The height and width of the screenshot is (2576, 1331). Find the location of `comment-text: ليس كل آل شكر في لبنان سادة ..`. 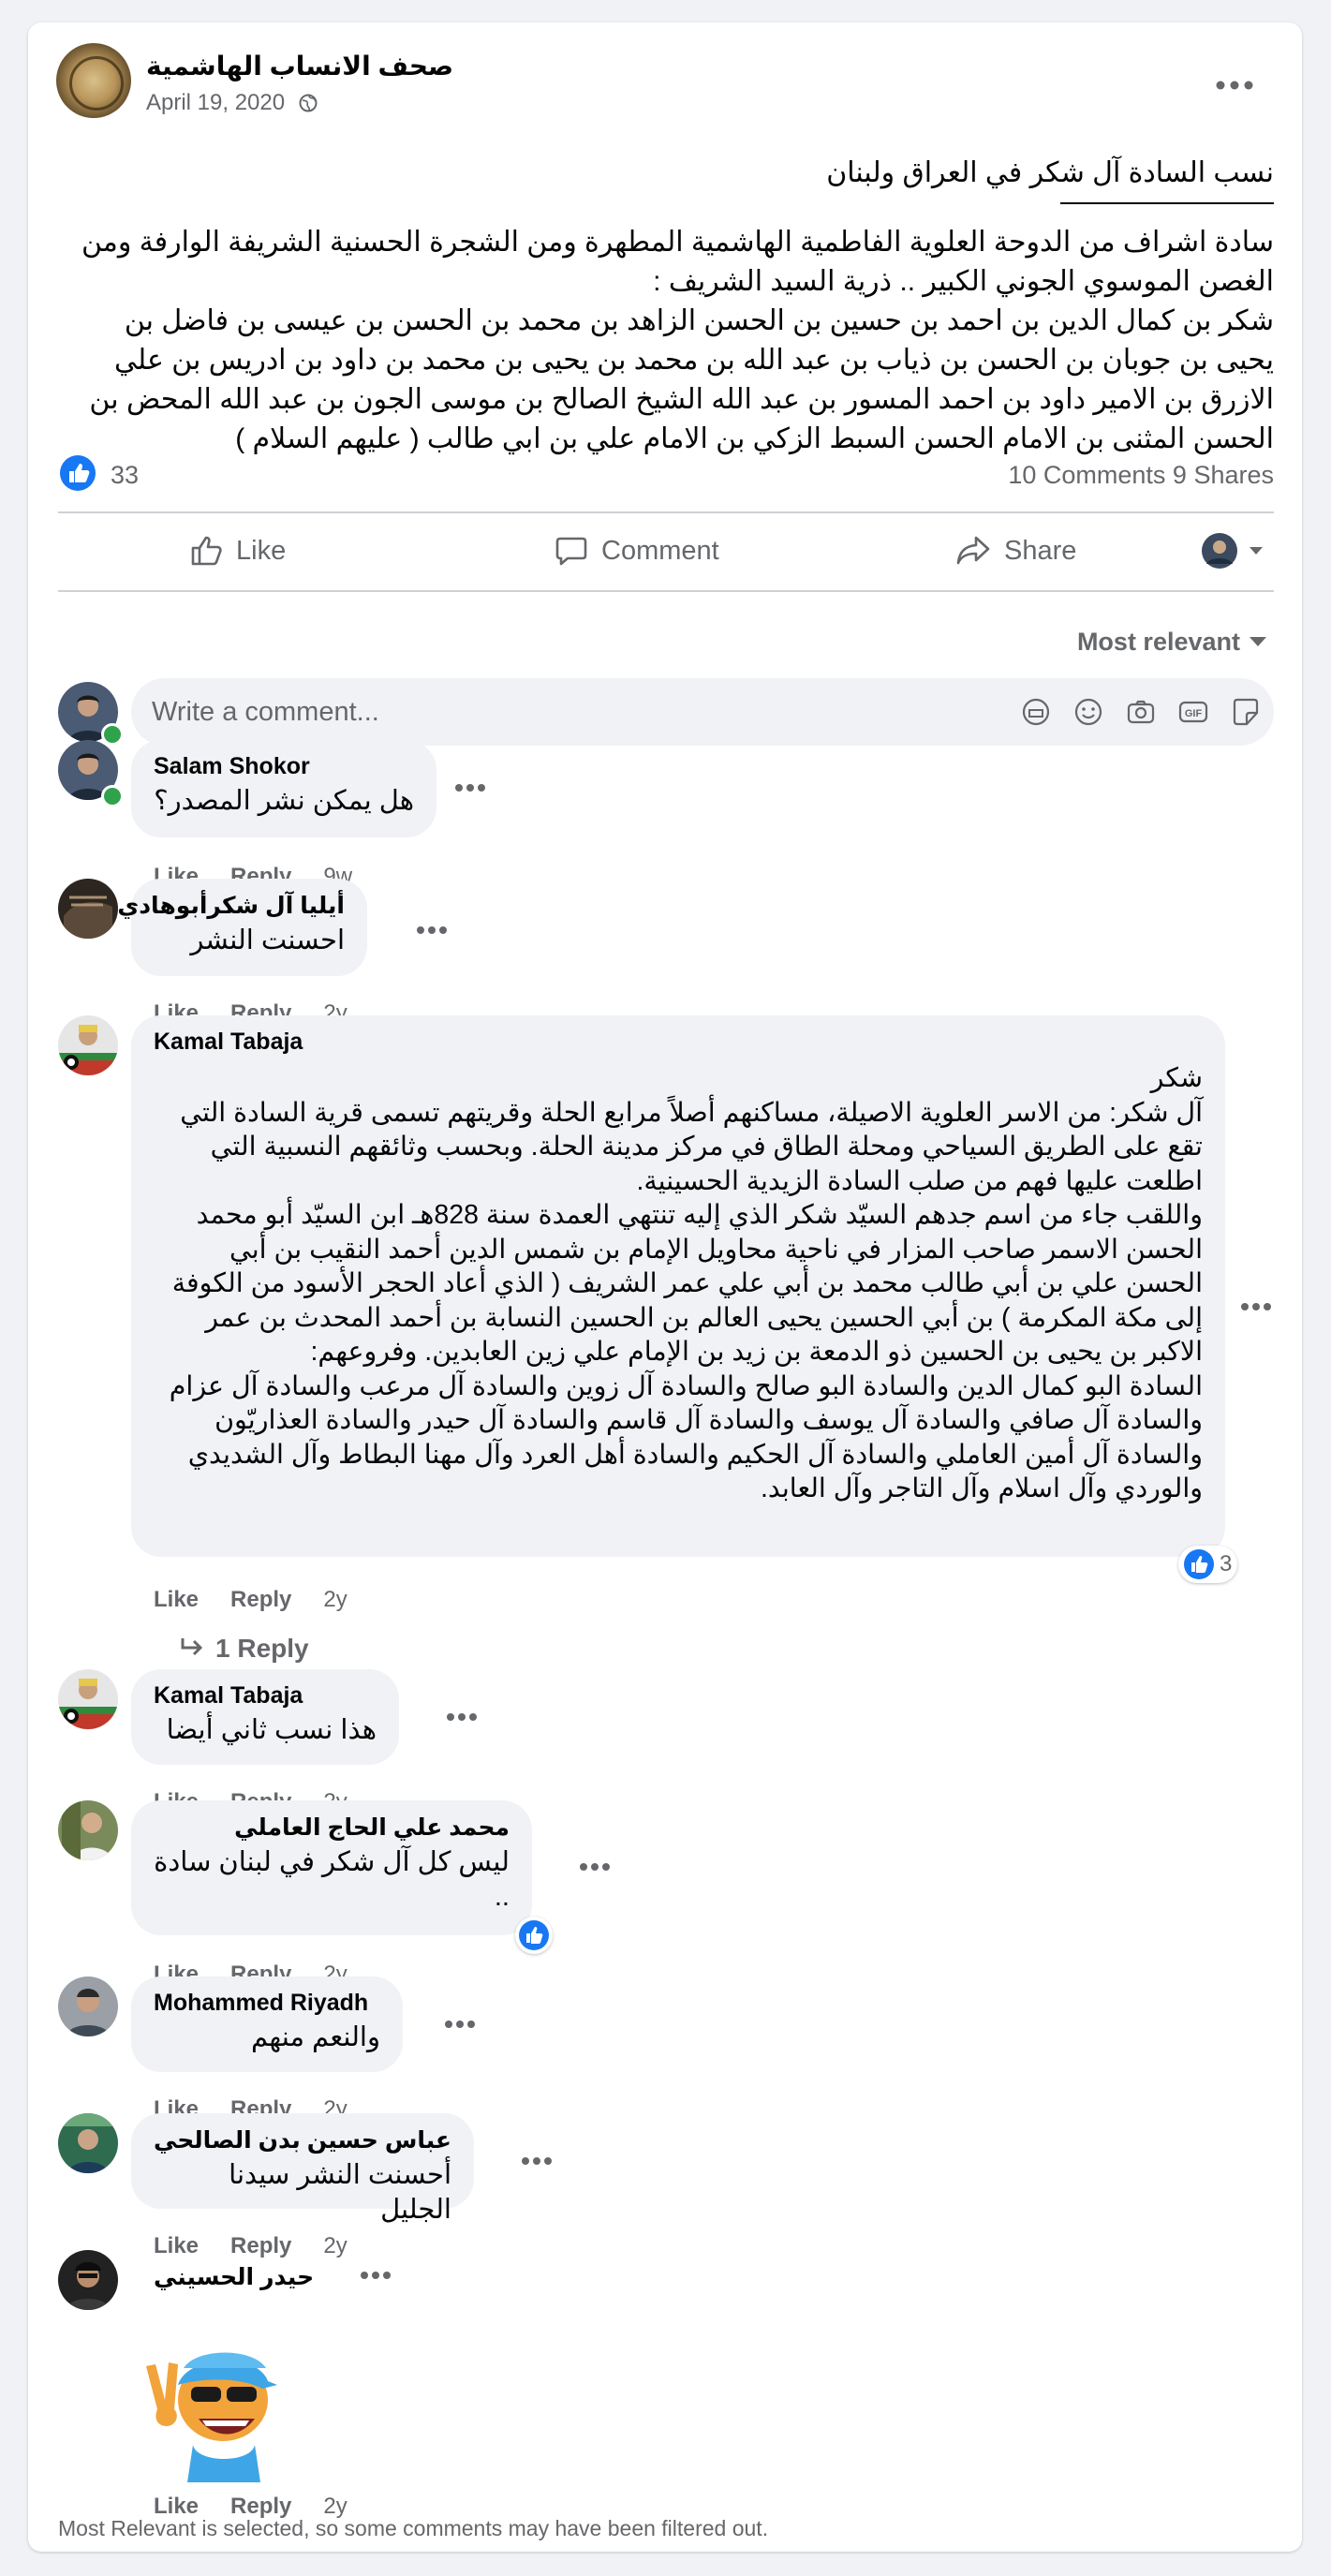

comment-text: ليس كل آل شكر في لبنان سادة .. is located at coordinates (332, 1880).